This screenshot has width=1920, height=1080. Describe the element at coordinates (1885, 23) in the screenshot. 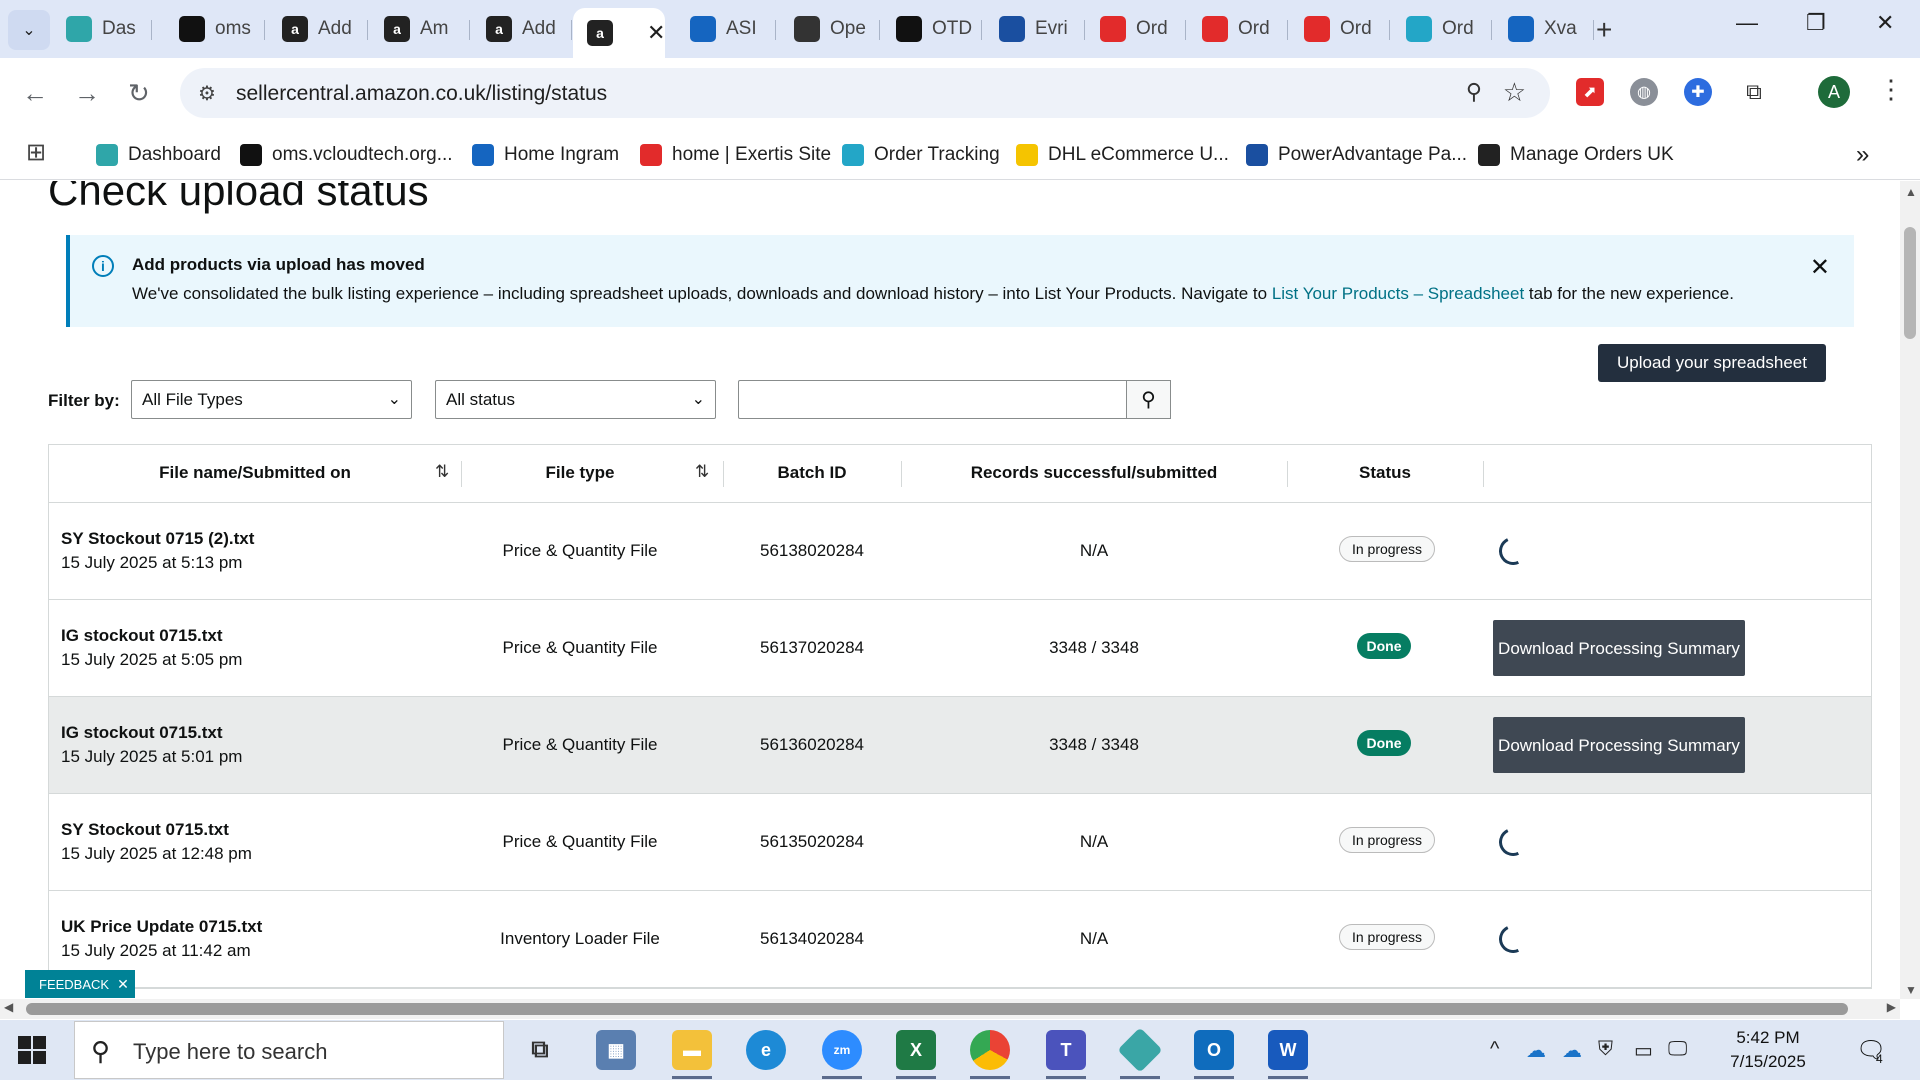

I see `close-window-icon: ✕` at that location.